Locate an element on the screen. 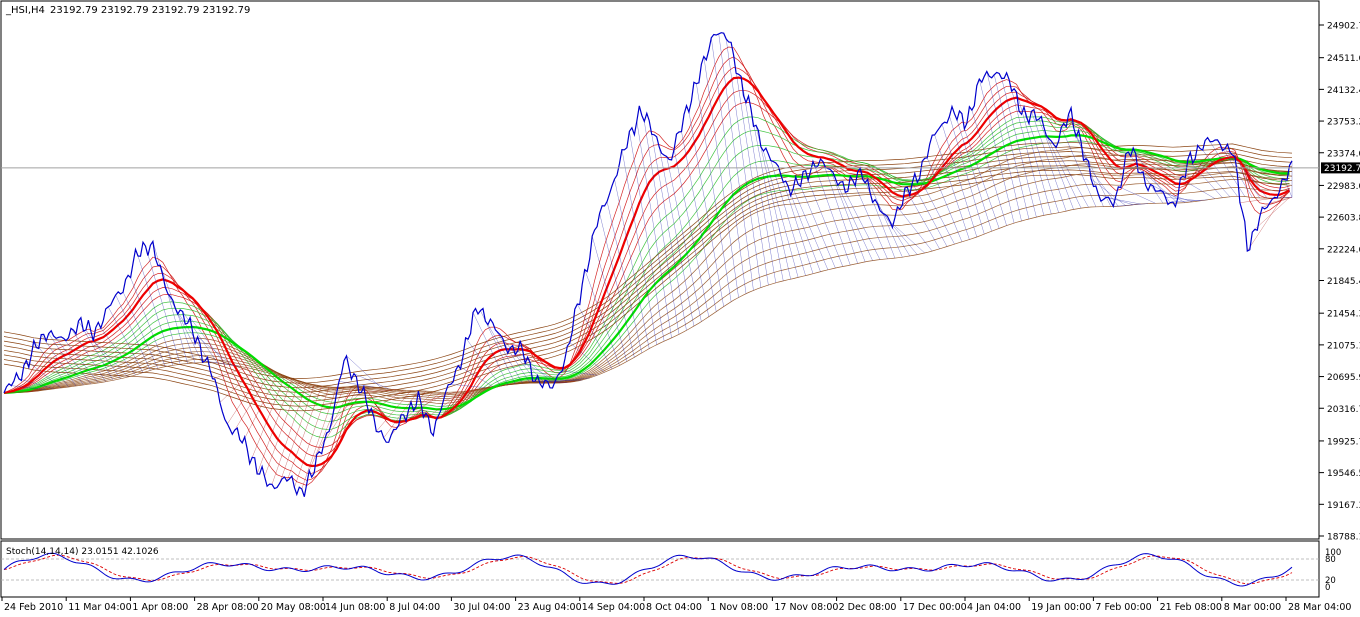  time-axis-label: 1 Apr 08:00 is located at coordinates (160, 607).